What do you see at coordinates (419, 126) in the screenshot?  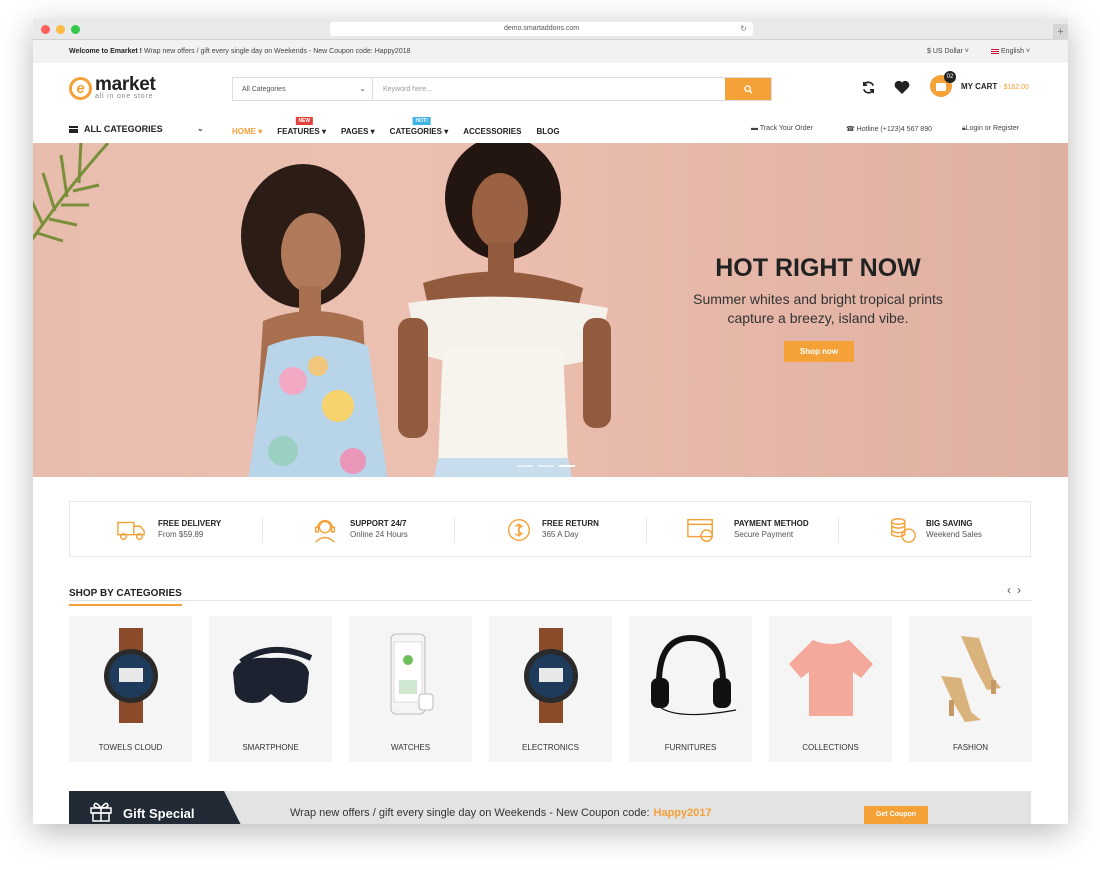 I see `menu-categories: HOT! CATEGORIES ▾` at bounding box center [419, 126].